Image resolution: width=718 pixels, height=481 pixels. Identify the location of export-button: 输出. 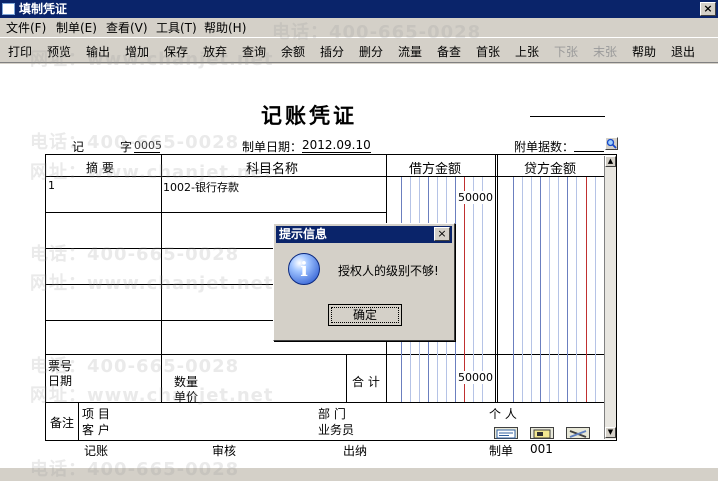
(98, 51).